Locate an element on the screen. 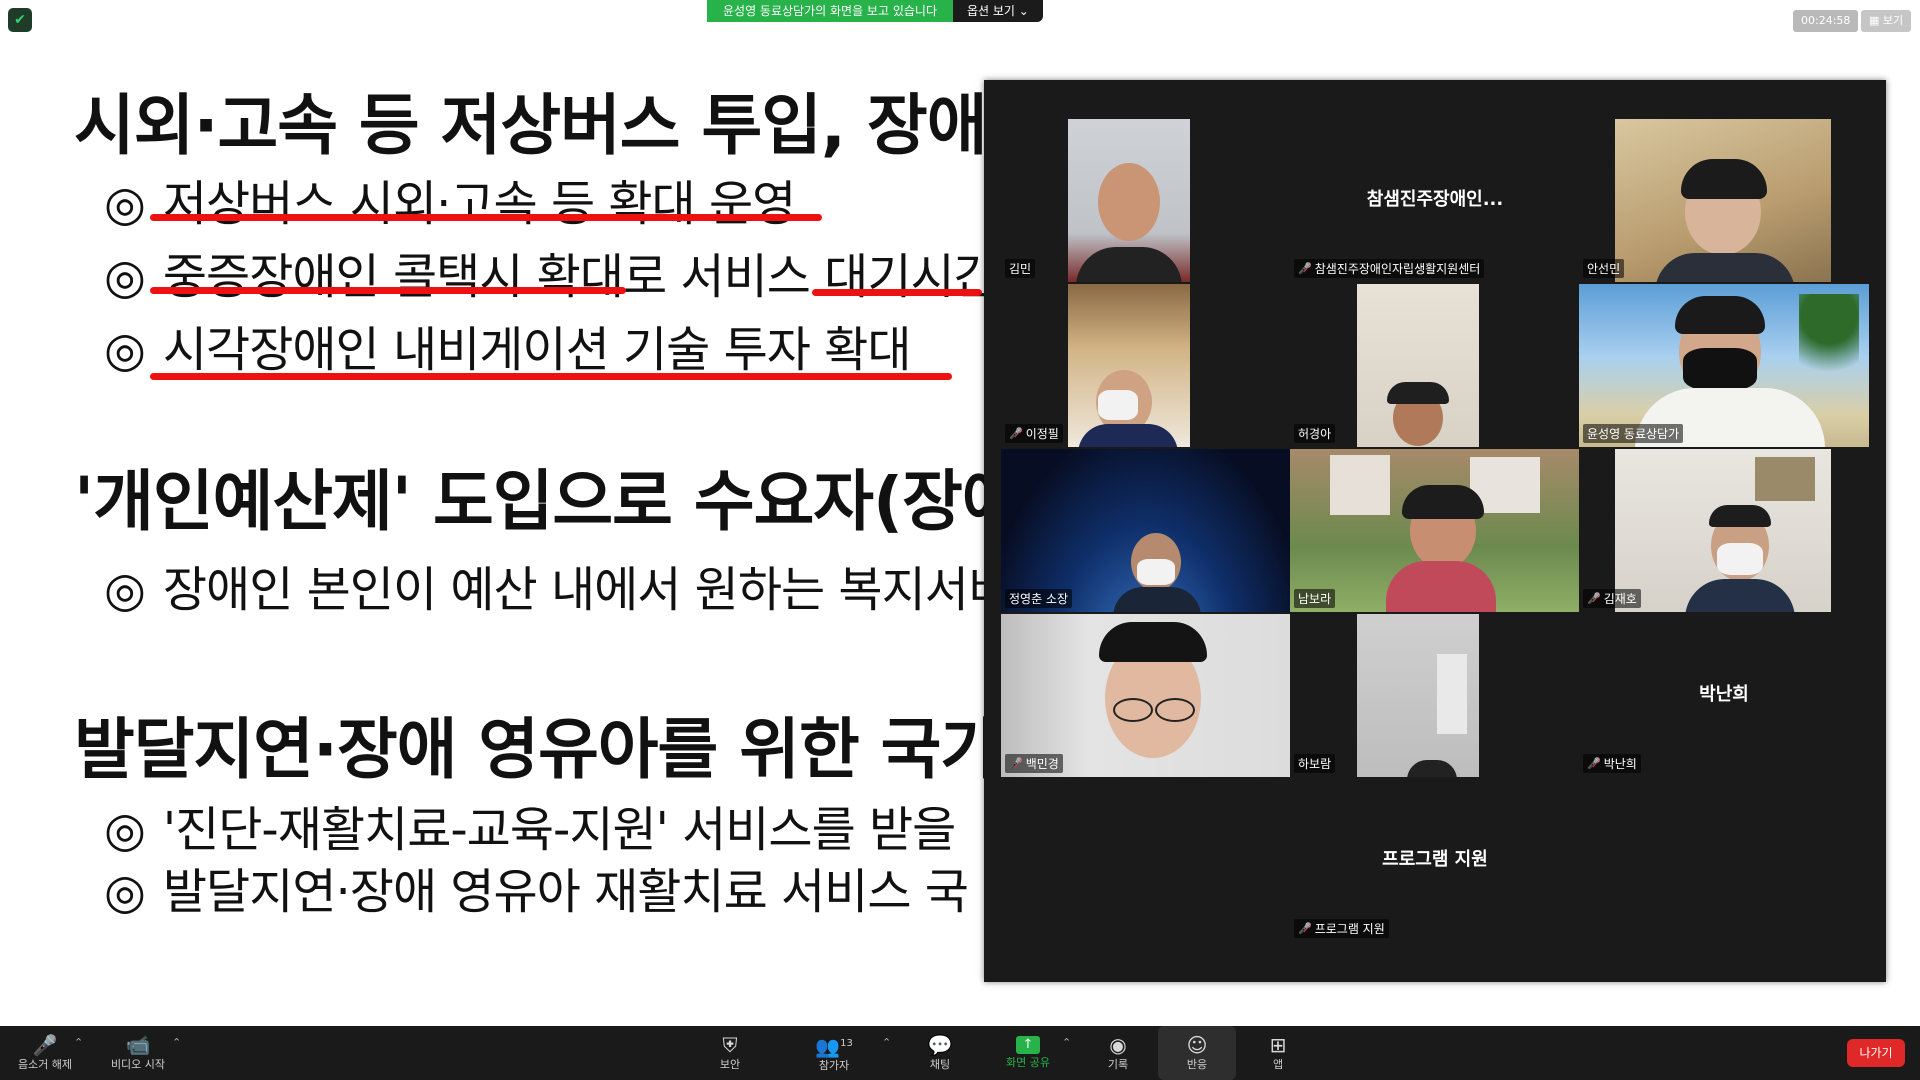 The height and width of the screenshot is (1080, 1920). participant-tile: 박난희 🎤̸ 박난희 is located at coordinates (1724, 695).